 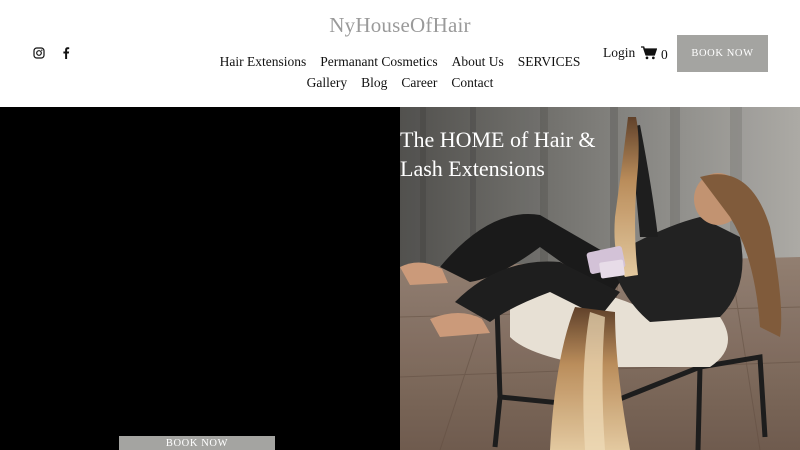 What do you see at coordinates (498, 139) in the screenshot?
I see `hero-headline-line-1: The HOME of Hair &` at bounding box center [498, 139].